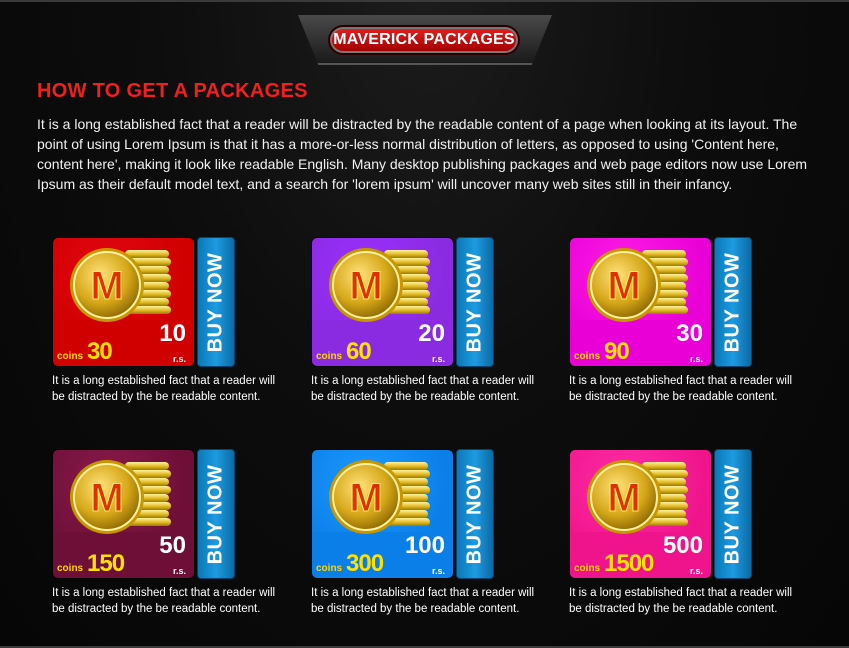 The width and height of the screenshot is (849, 648). I want to click on package-card: coins 60 20 r.s. M, so click(382, 302).